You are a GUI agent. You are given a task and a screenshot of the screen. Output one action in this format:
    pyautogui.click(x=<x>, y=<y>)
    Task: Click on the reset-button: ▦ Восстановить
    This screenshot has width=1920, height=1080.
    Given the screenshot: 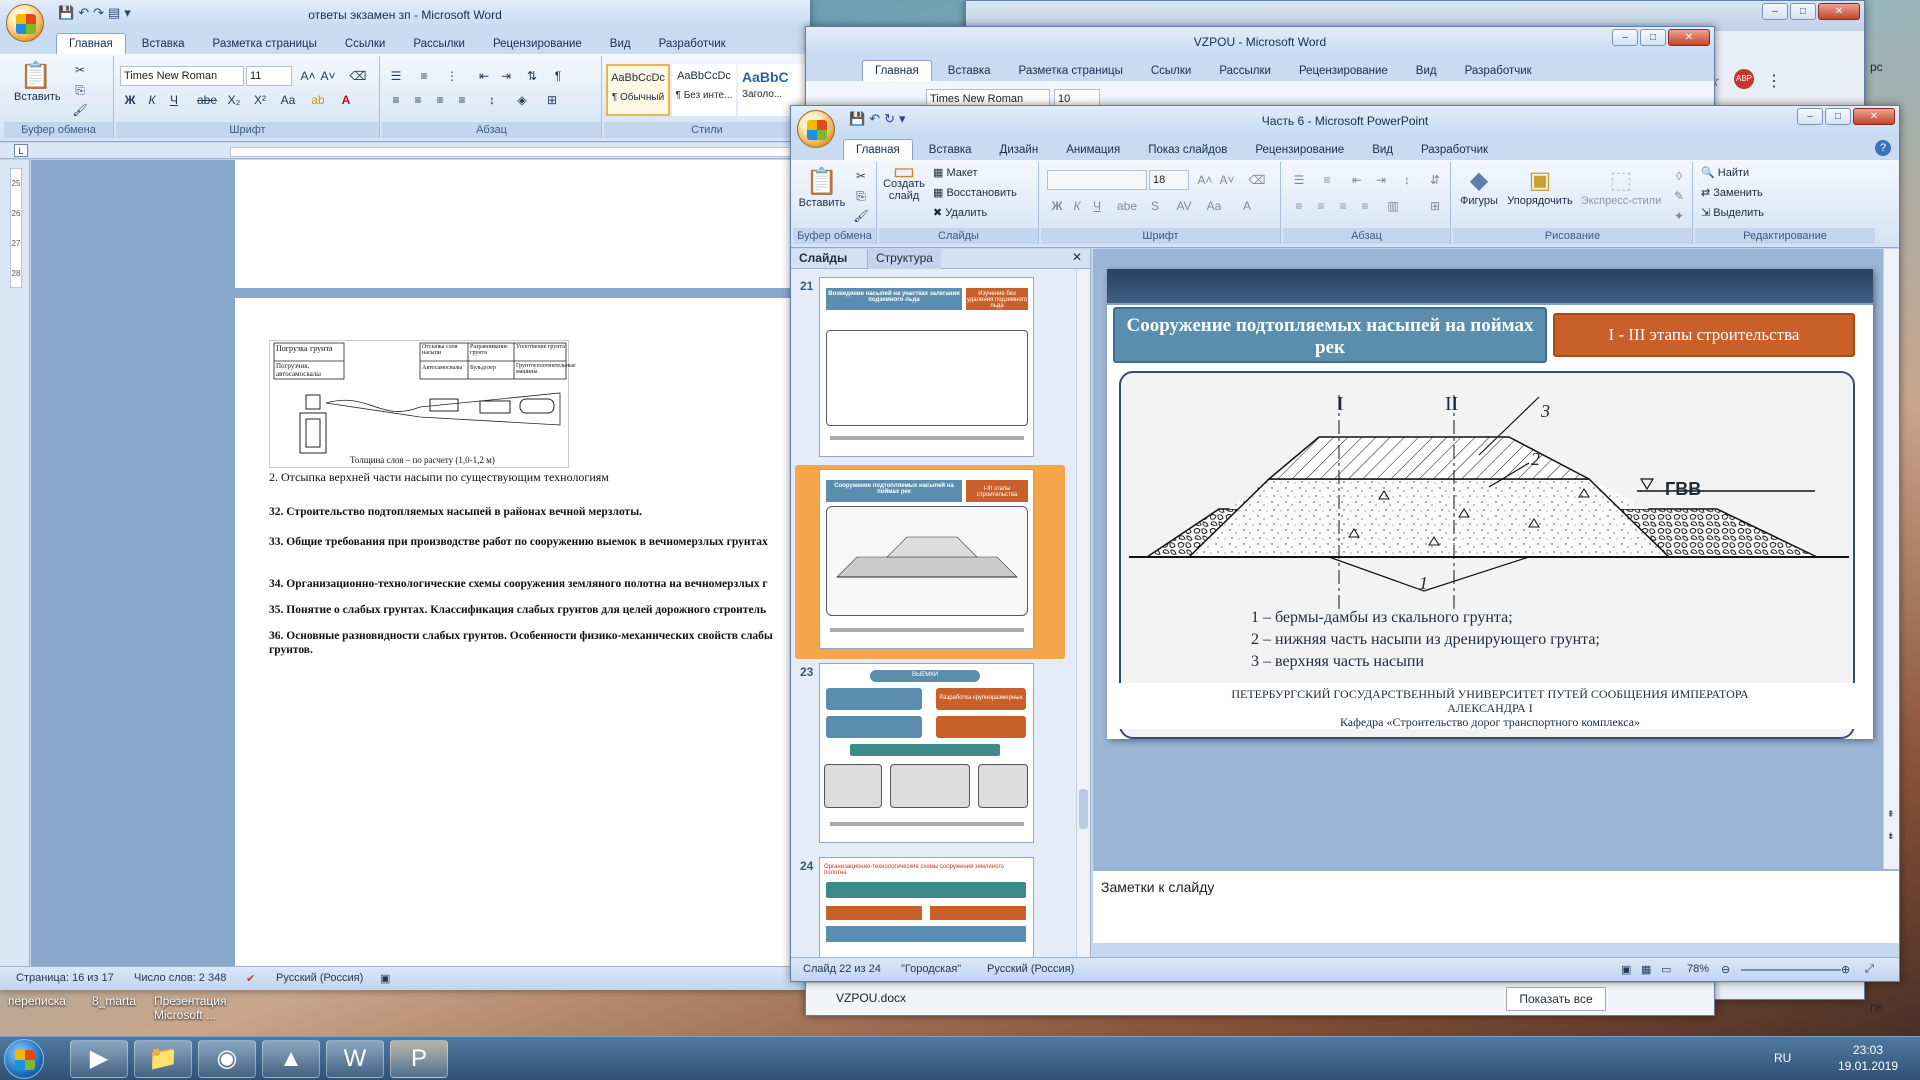 What is the action you would take?
    pyautogui.click(x=975, y=192)
    